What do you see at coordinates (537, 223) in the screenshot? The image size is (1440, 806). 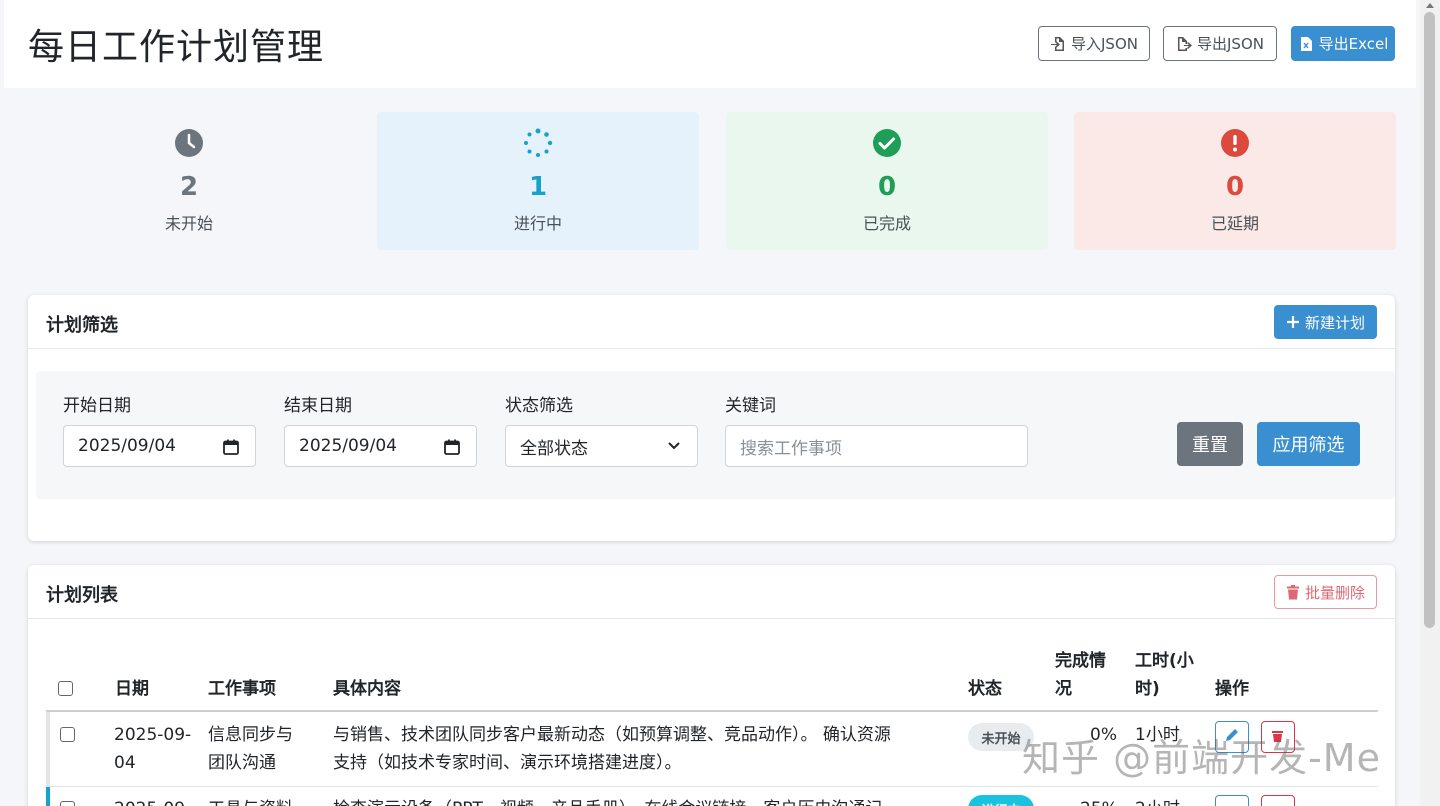 I see `stat-label: 进行中` at bounding box center [537, 223].